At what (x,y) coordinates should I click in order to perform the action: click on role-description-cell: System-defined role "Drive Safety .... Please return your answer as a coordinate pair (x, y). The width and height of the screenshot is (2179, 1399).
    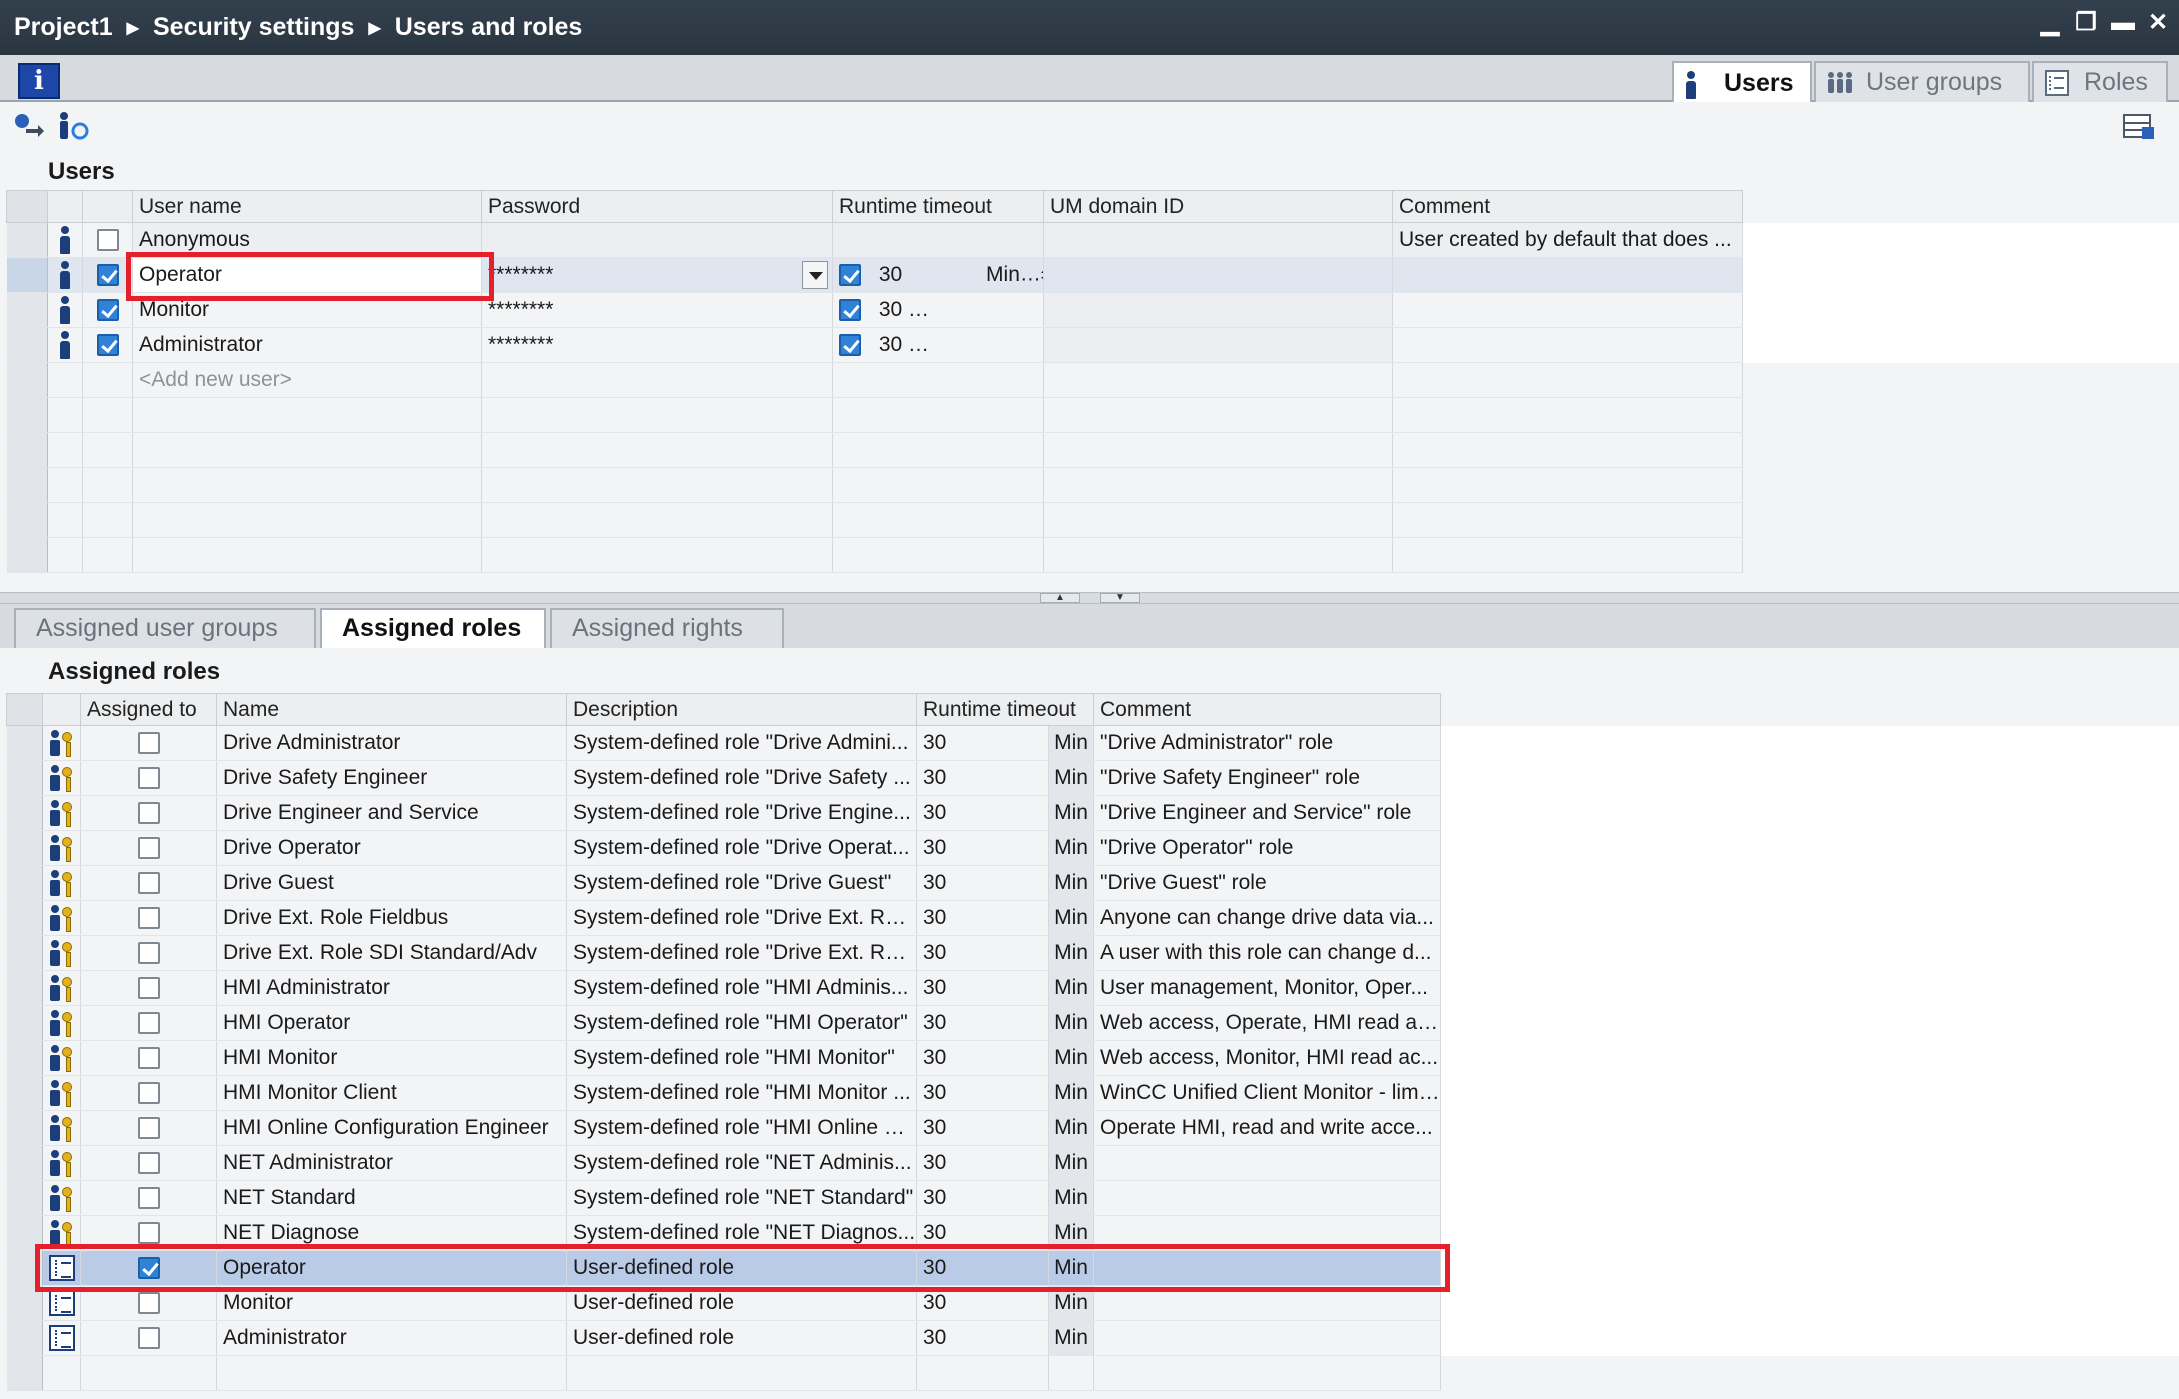
    Looking at the image, I should click on (741, 778).